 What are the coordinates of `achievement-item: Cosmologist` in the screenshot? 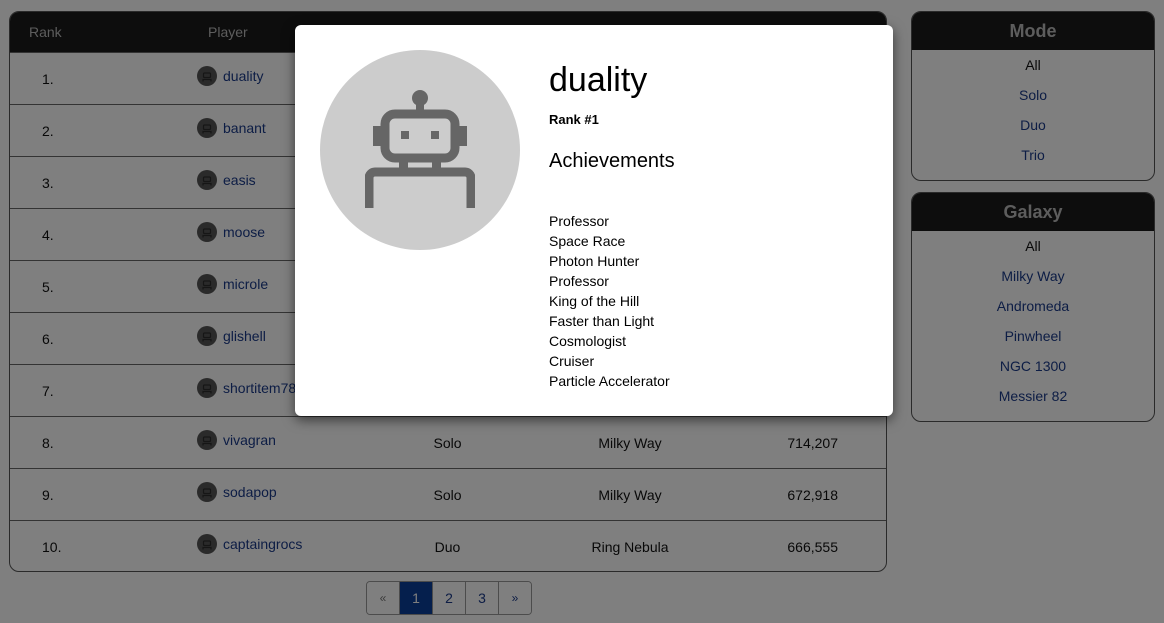 It's located at (588, 341).